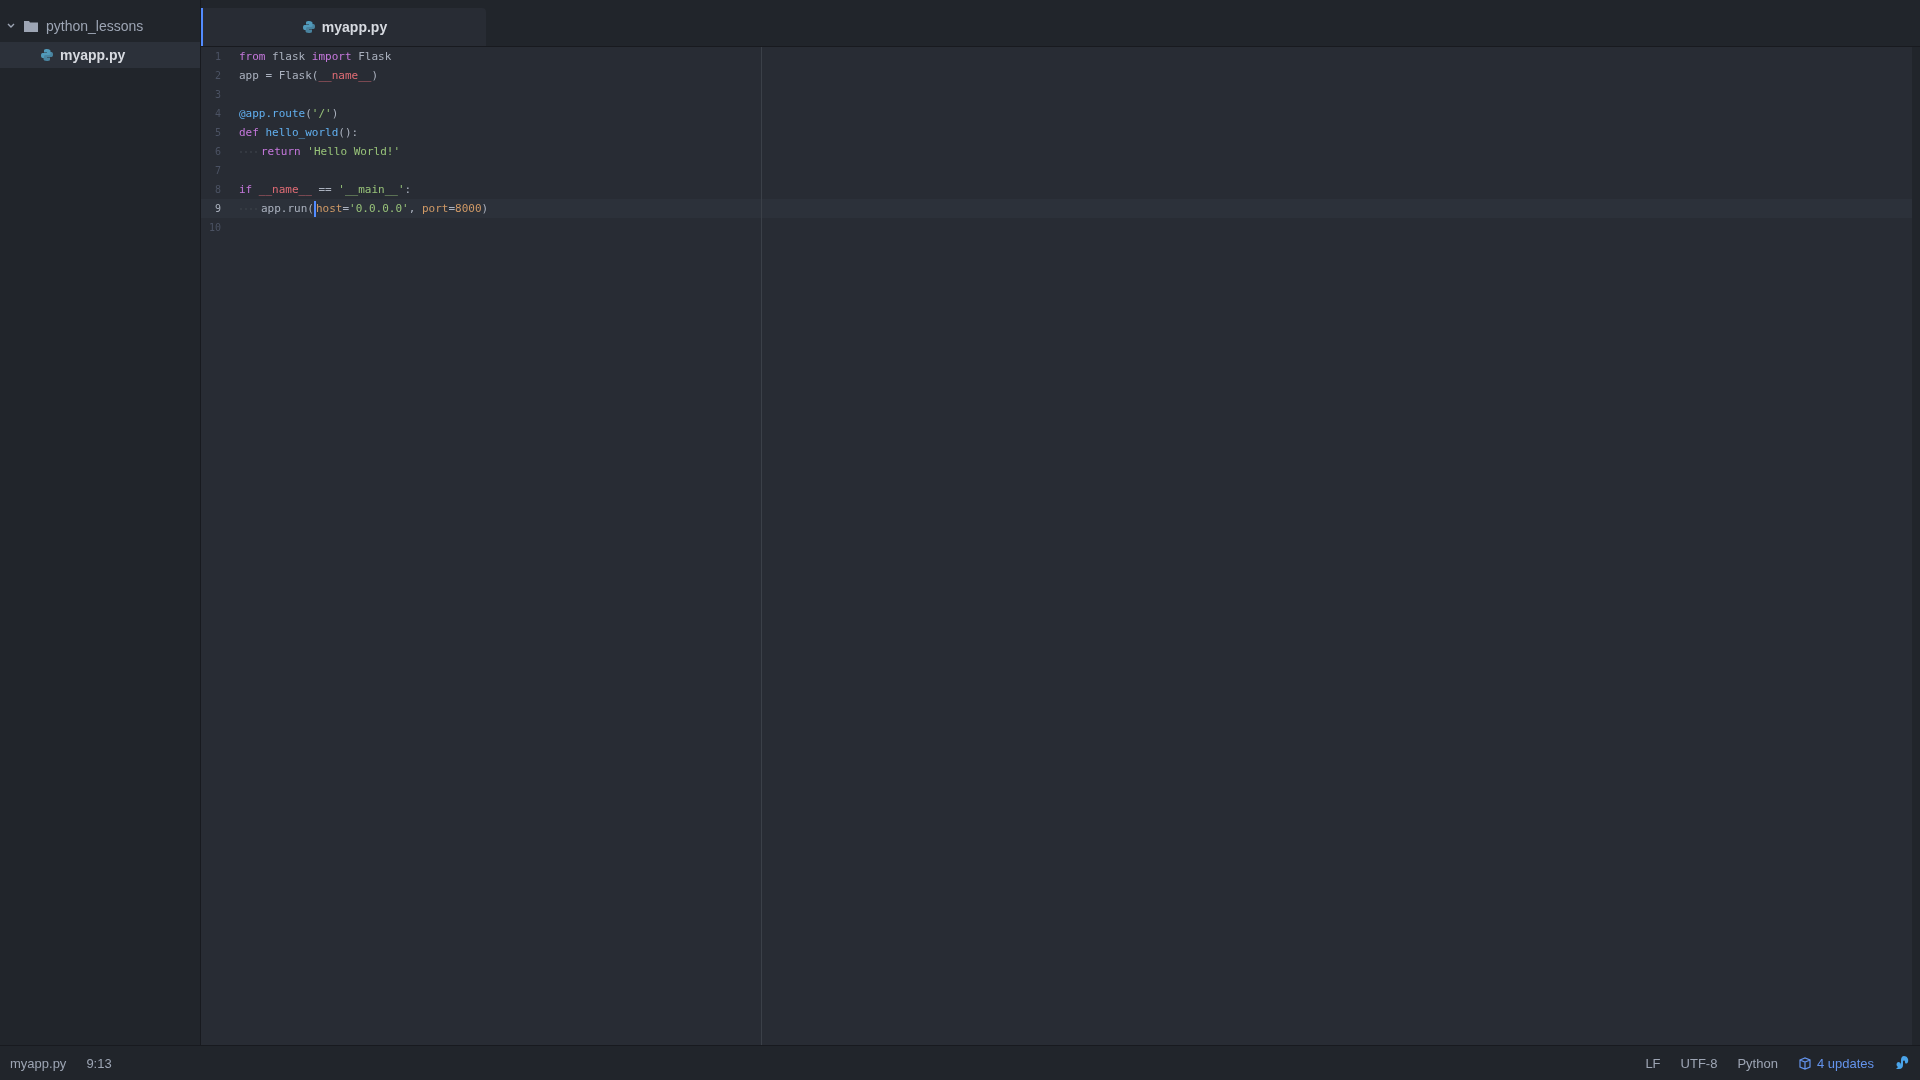  I want to click on text-cursor, so click(315, 208).